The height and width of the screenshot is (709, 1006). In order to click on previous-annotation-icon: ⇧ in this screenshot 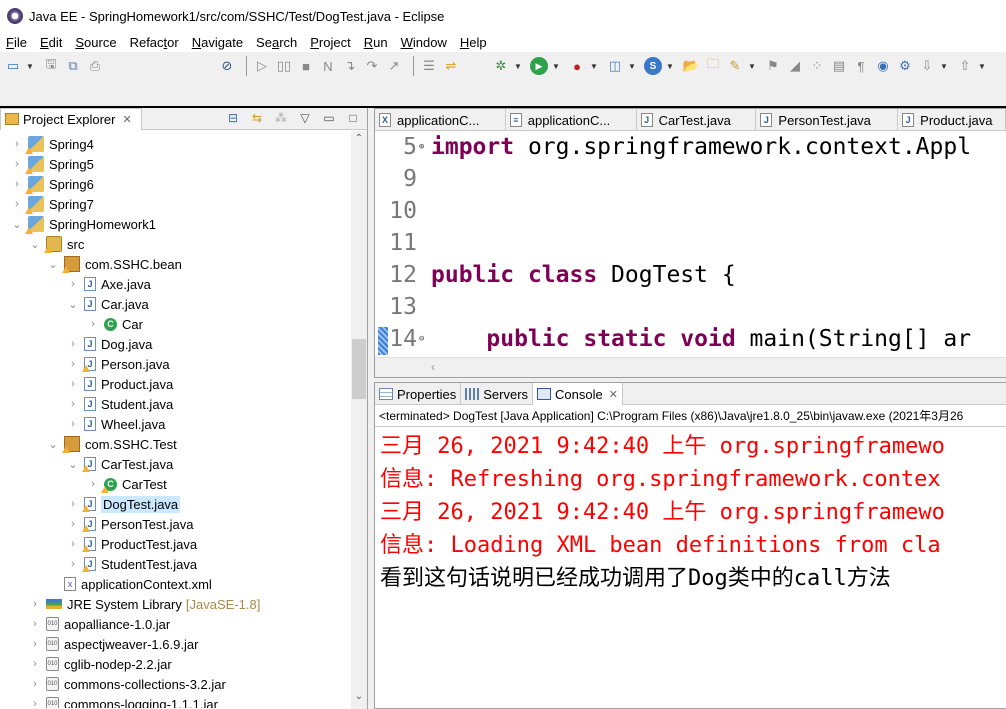, I will do `click(965, 66)`.